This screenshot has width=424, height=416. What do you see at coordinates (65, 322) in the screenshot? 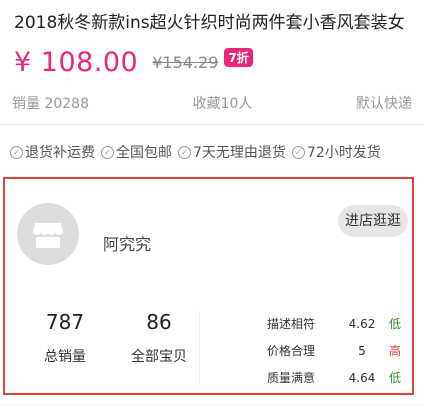
I see `total-sales-value: 787` at bounding box center [65, 322].